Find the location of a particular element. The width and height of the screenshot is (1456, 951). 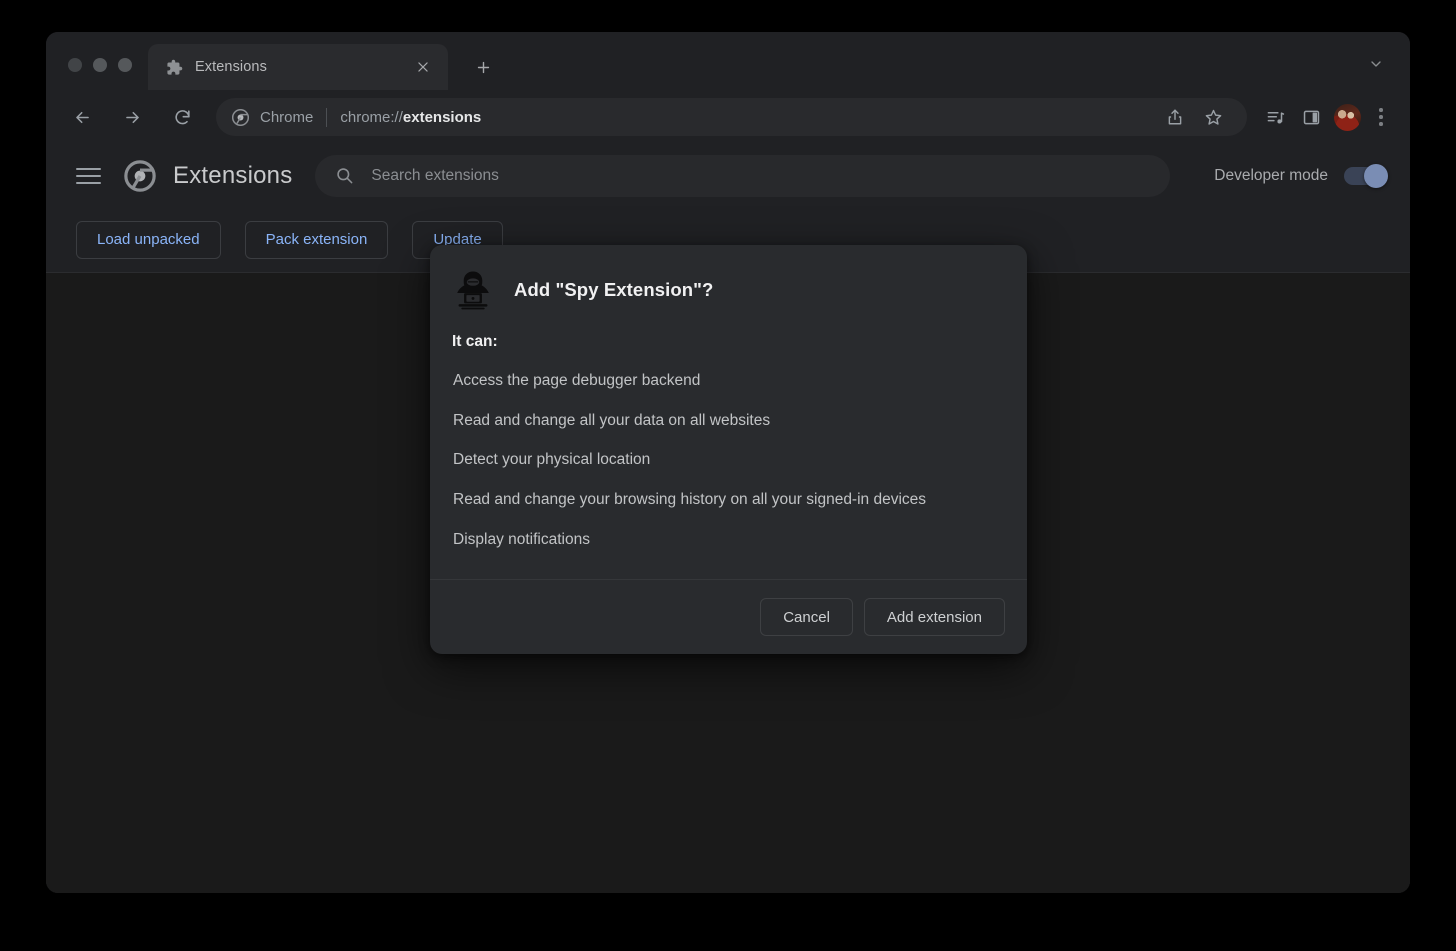

close-icon is located at coordinates (423, 67).